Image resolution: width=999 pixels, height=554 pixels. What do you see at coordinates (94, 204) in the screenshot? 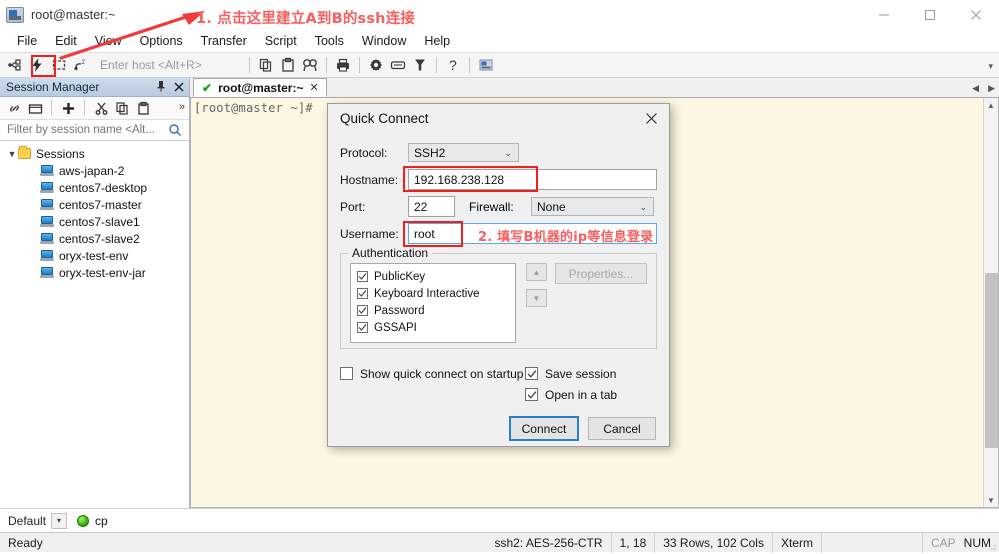
I see `session-item-centos7-master: centos7-master` at bounding box center [94, 204].